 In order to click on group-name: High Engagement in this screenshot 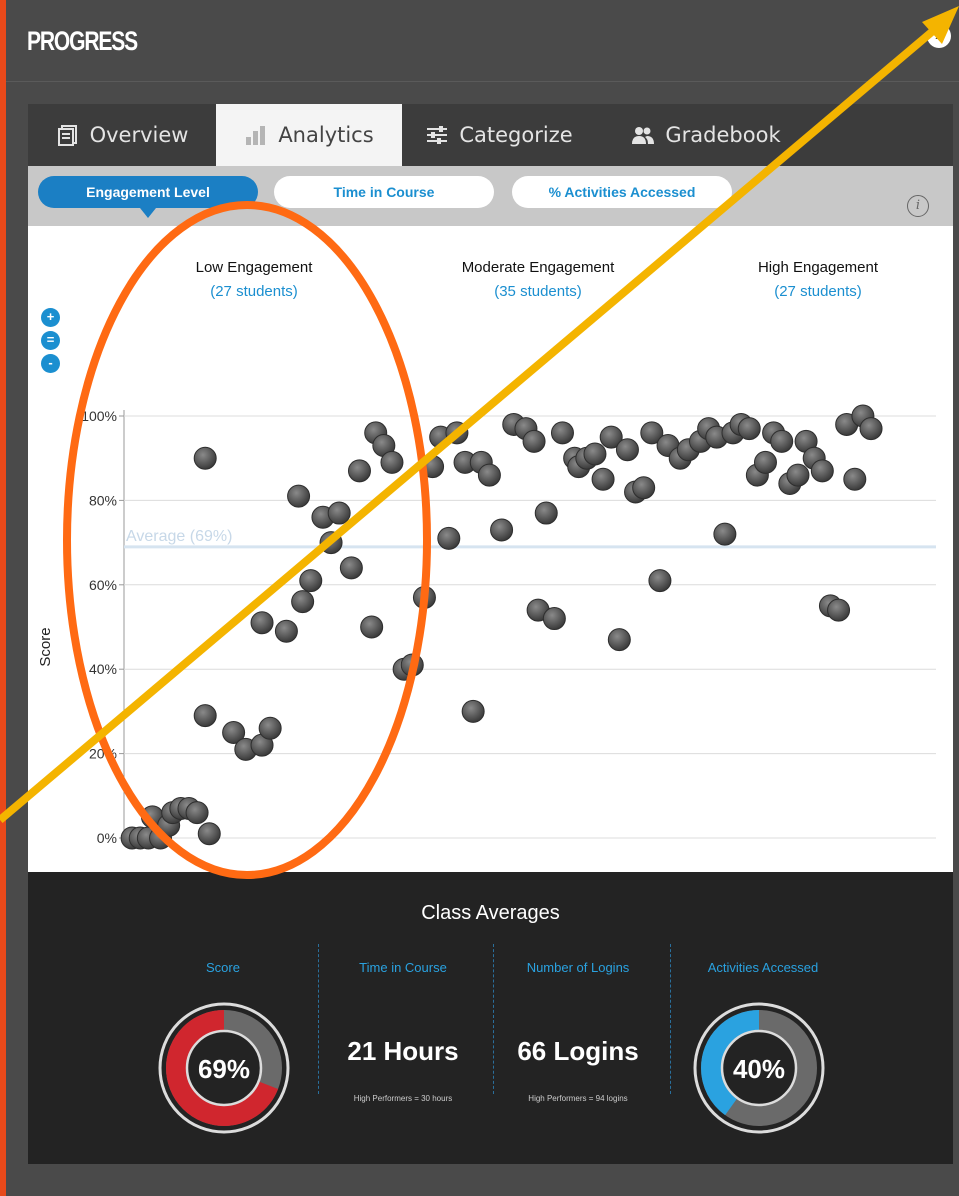, I will do `click(818, 267)`.